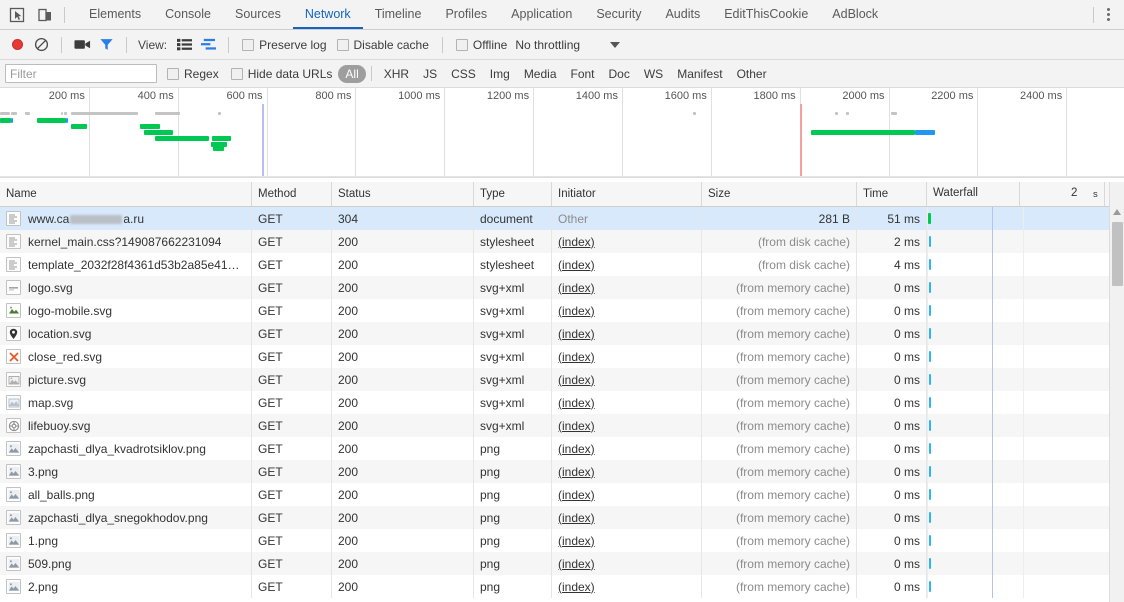 This screenshot has width=1124, height=602. What do you see at coordinates (500, 74) in the screenshot?
I see `type-filter-img: Img` at bounding box center [500, 74].